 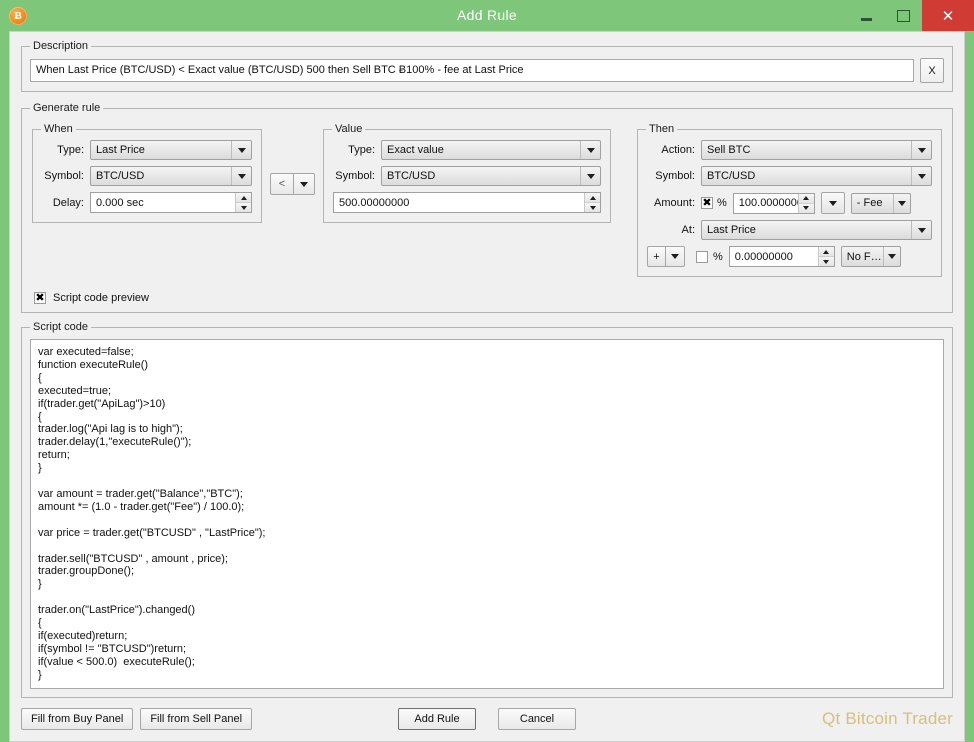 What do you see at coordinates (763, 256) in the screenshot?
I see `then-offset-value: 0.00000000` at bounding box center [763, 256].